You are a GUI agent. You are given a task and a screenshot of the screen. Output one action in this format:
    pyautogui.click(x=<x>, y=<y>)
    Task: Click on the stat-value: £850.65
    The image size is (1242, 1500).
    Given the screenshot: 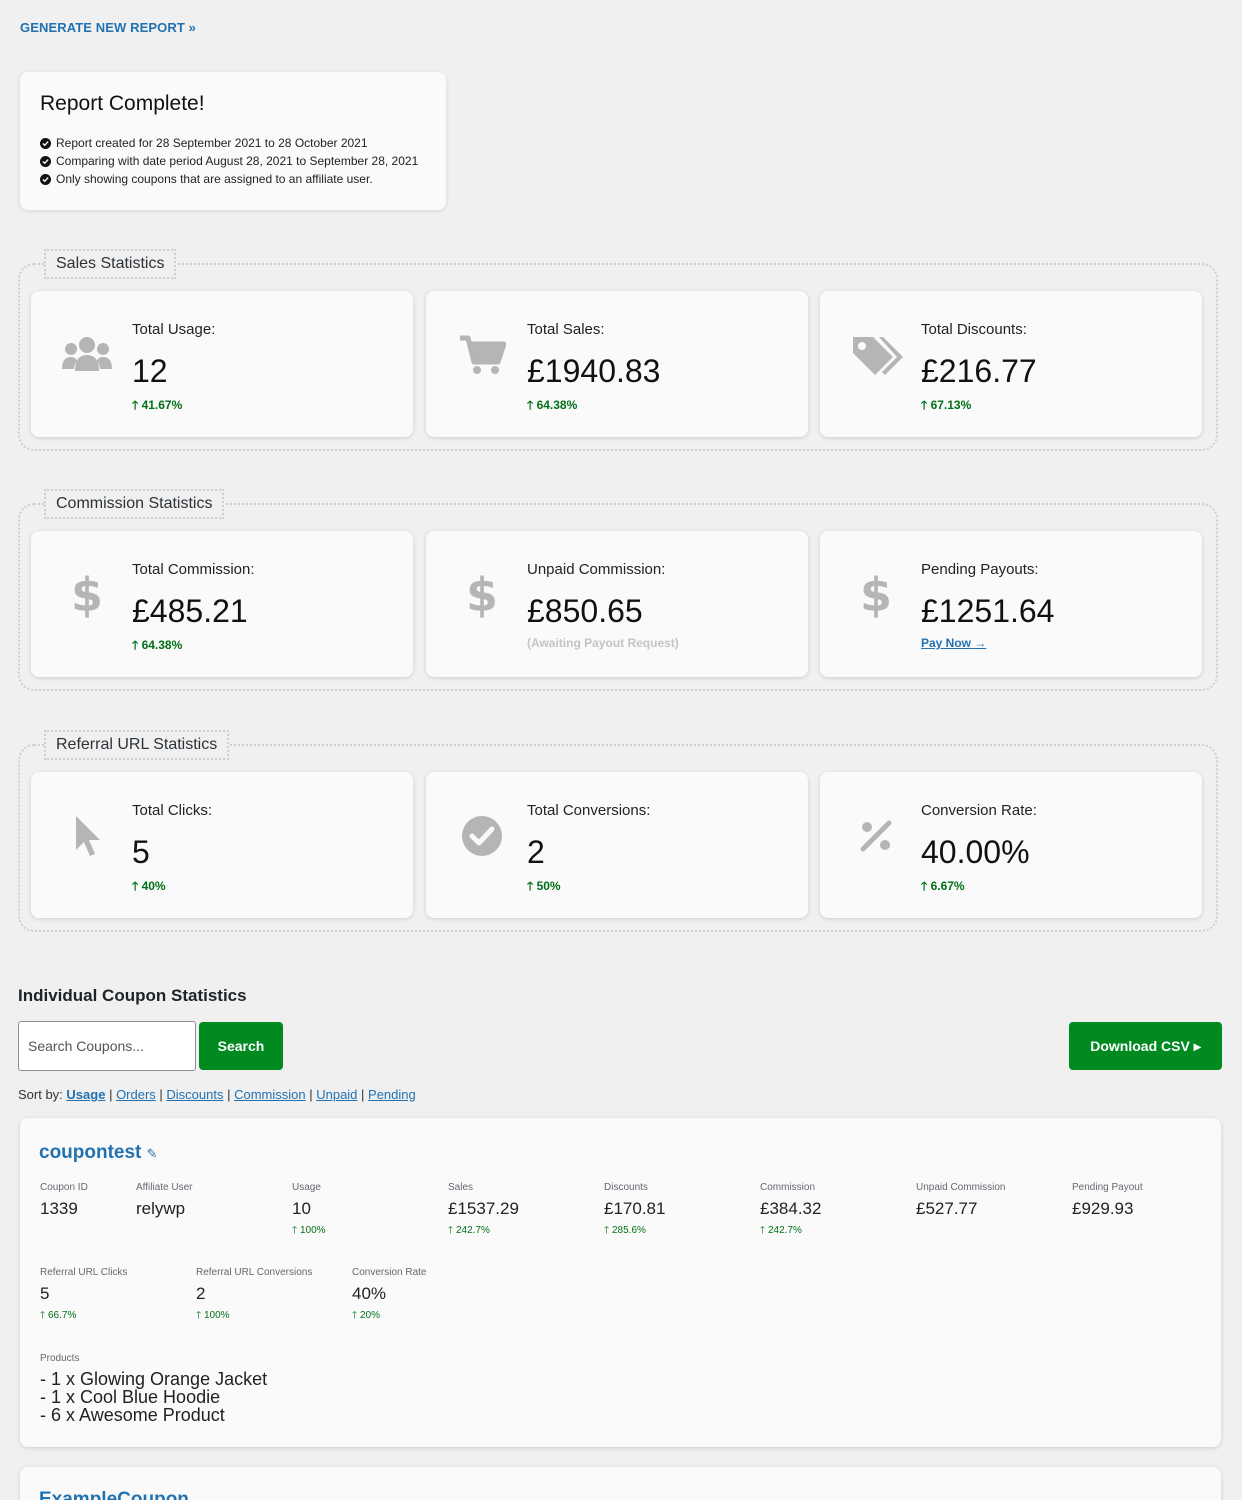 What is the action you would take?
    pyautogui.click(x=585, y=611)
    